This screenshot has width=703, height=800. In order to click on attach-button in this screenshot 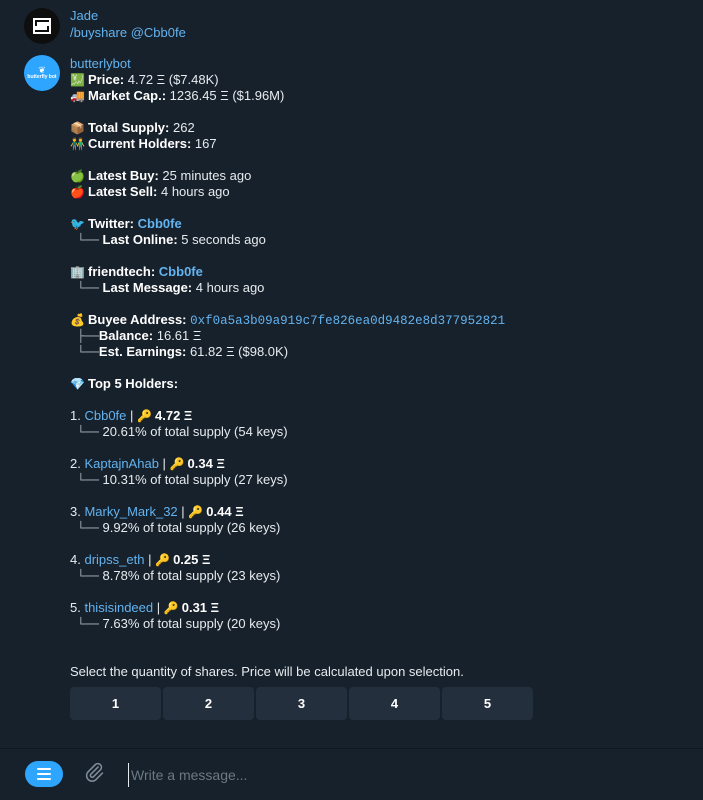, I will do `click(94, 773)`.